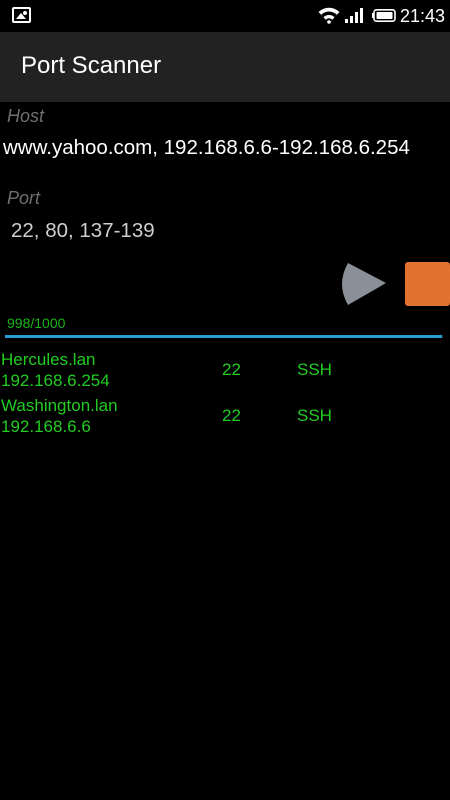 The height and width of the screenshot is (800, 450). Describe the element at coordinates (161, 234) in the screenshot. I see `port-input: 22, 80, 137-139` at that location.